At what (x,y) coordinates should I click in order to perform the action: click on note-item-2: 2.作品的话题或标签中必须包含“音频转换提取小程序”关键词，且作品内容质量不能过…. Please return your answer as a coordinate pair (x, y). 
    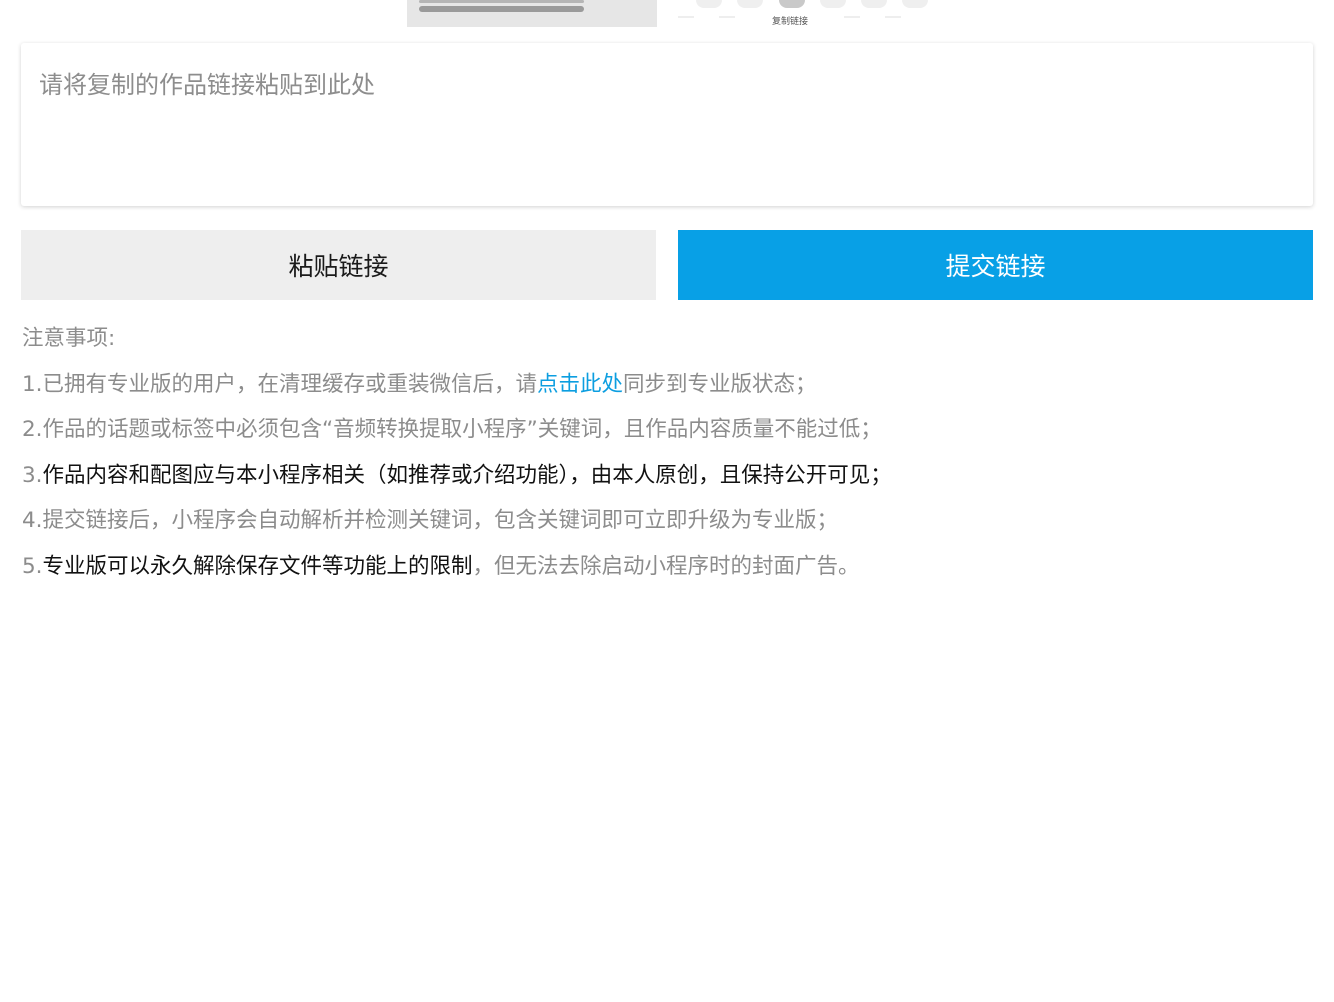
    Looking at the image, I should click on (672, 430).